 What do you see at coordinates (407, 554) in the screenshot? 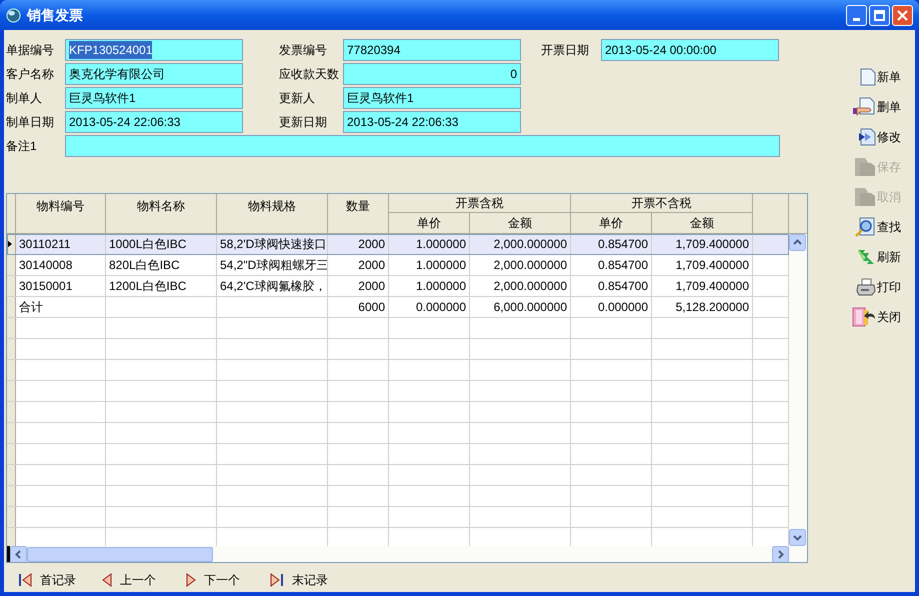
I see `horizontal-scrollbar` at bounding box center [407, 554].